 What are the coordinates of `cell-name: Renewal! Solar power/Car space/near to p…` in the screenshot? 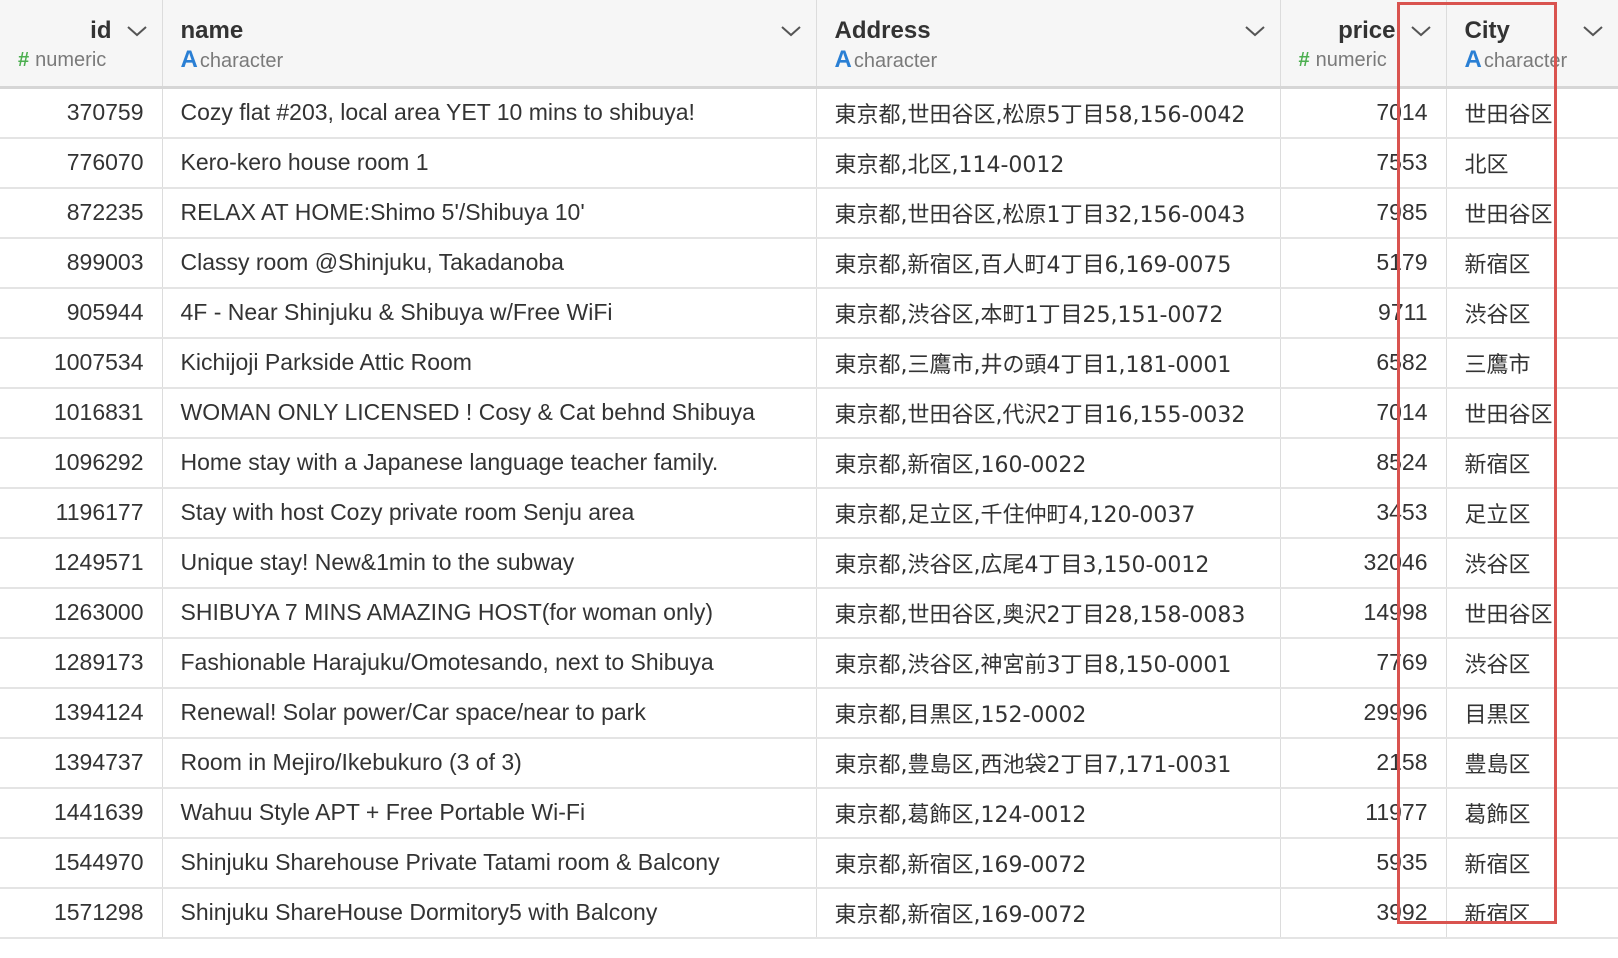 It's located at (489, 713).